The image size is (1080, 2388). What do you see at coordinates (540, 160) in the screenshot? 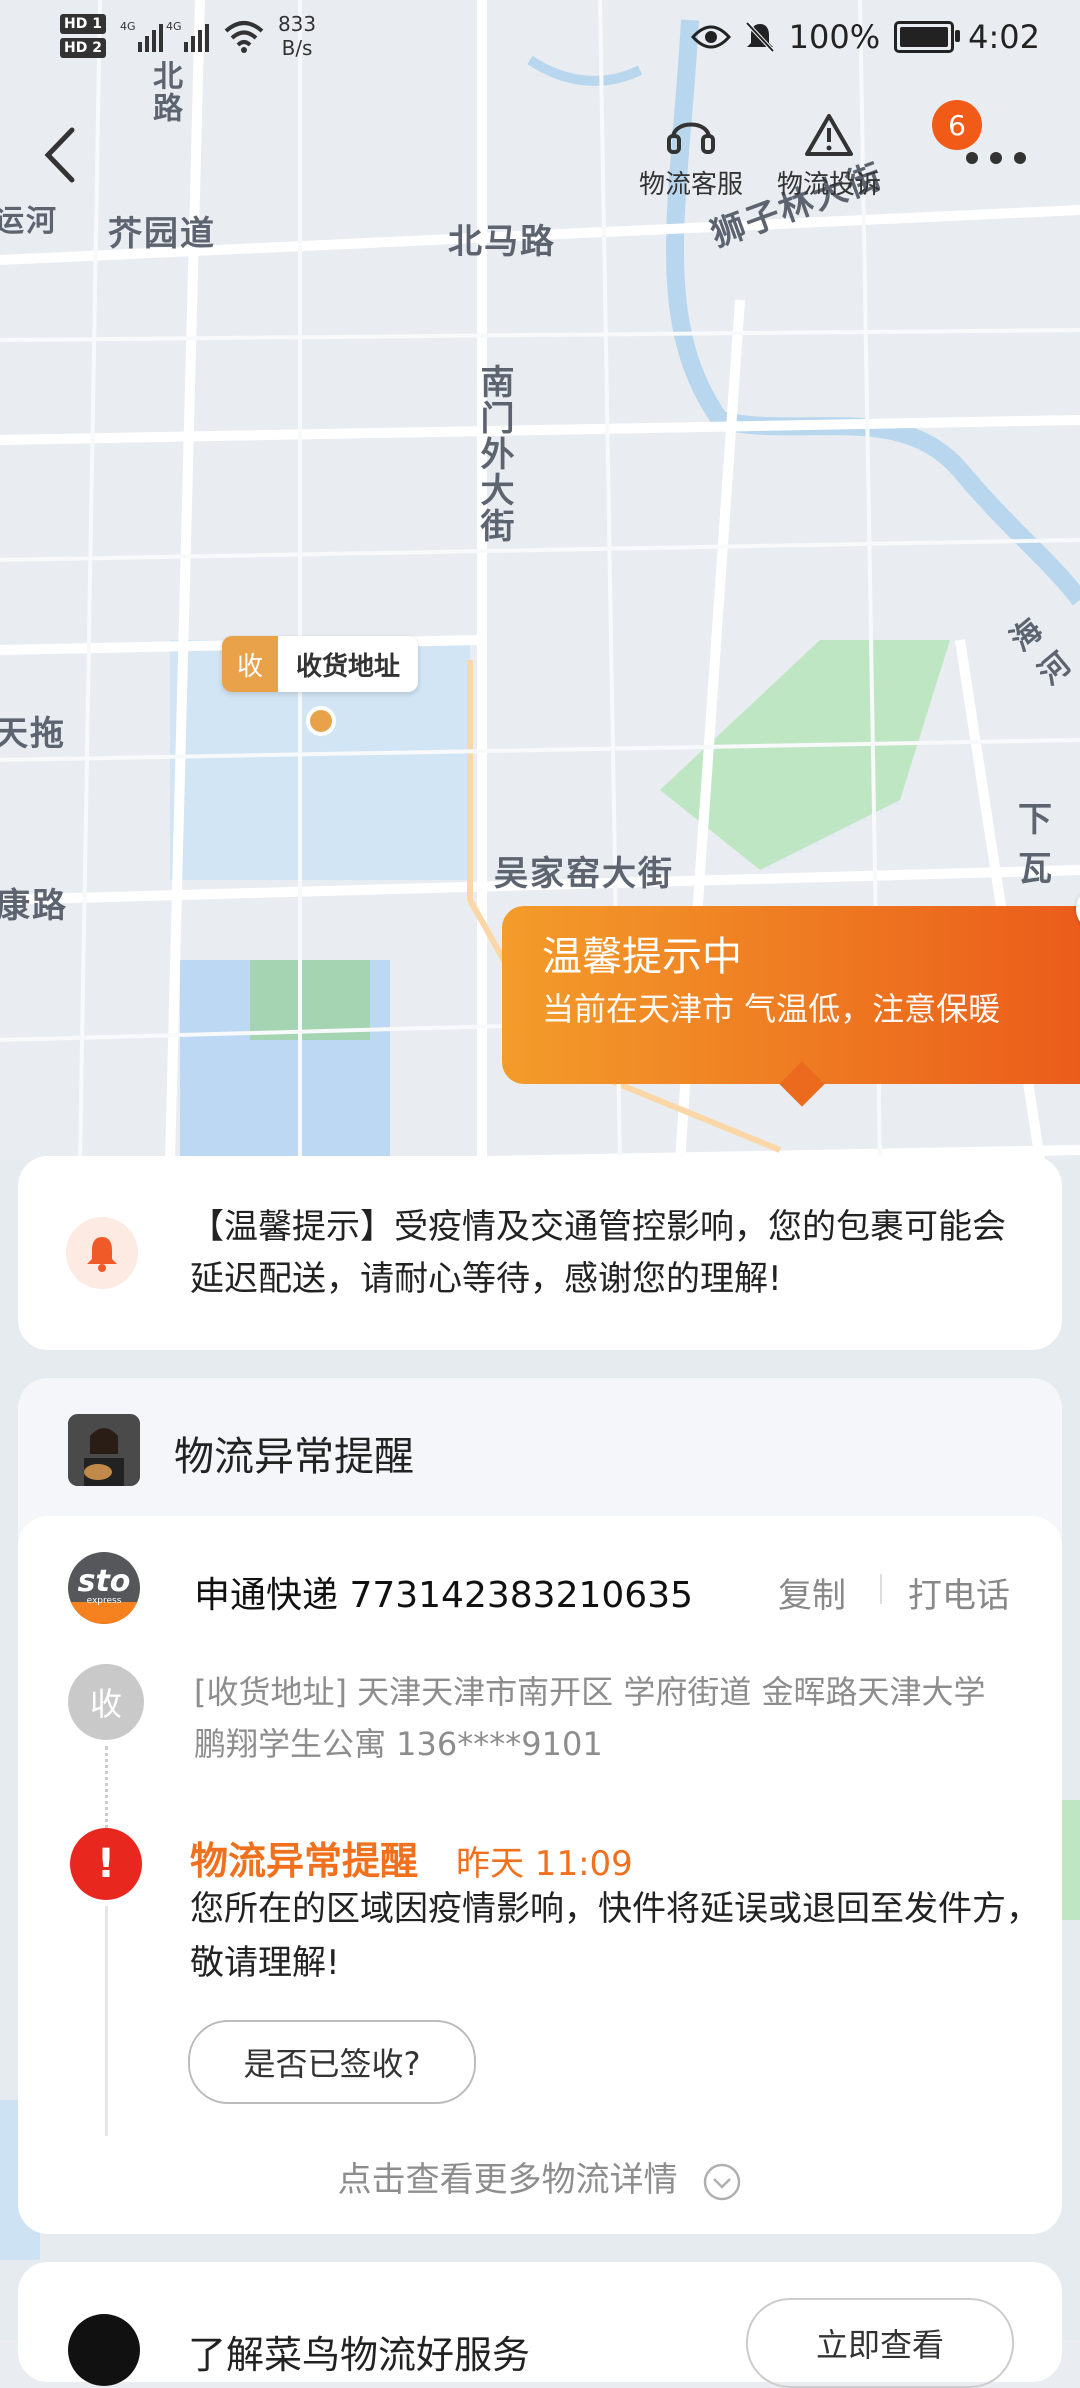
I see `top-nav: 物流客服 物流投诉 6` at bounding box center [540, 160].